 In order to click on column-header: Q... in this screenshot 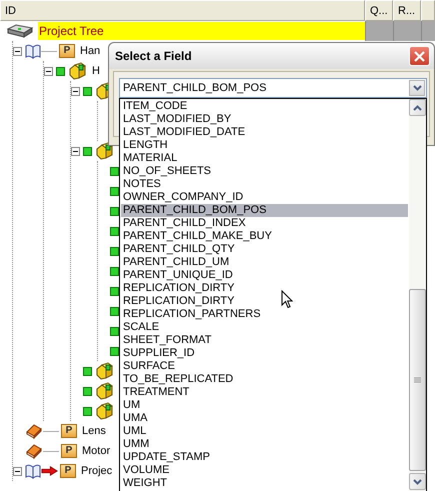, I will do `click(379, 10)`.